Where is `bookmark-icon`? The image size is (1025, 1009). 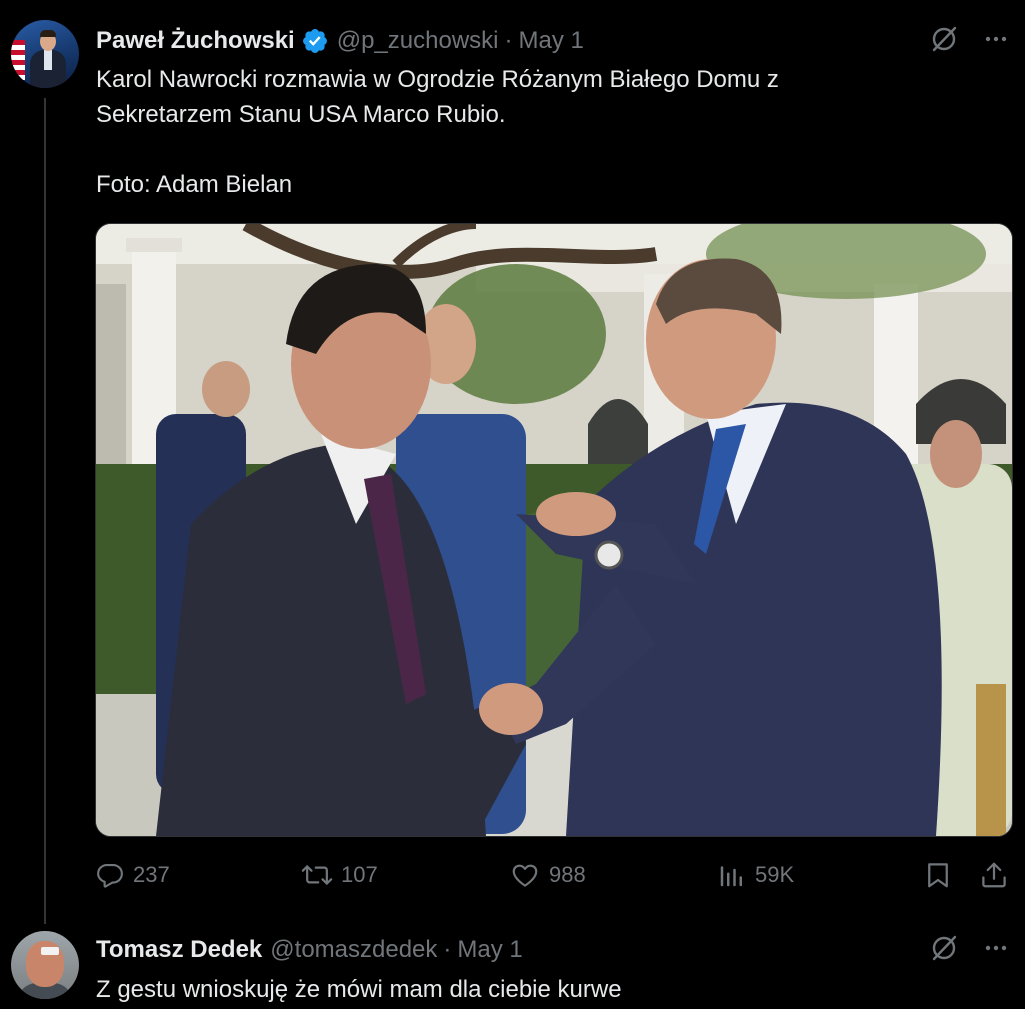 bookmark-icon is located at coordinates (938, 875).